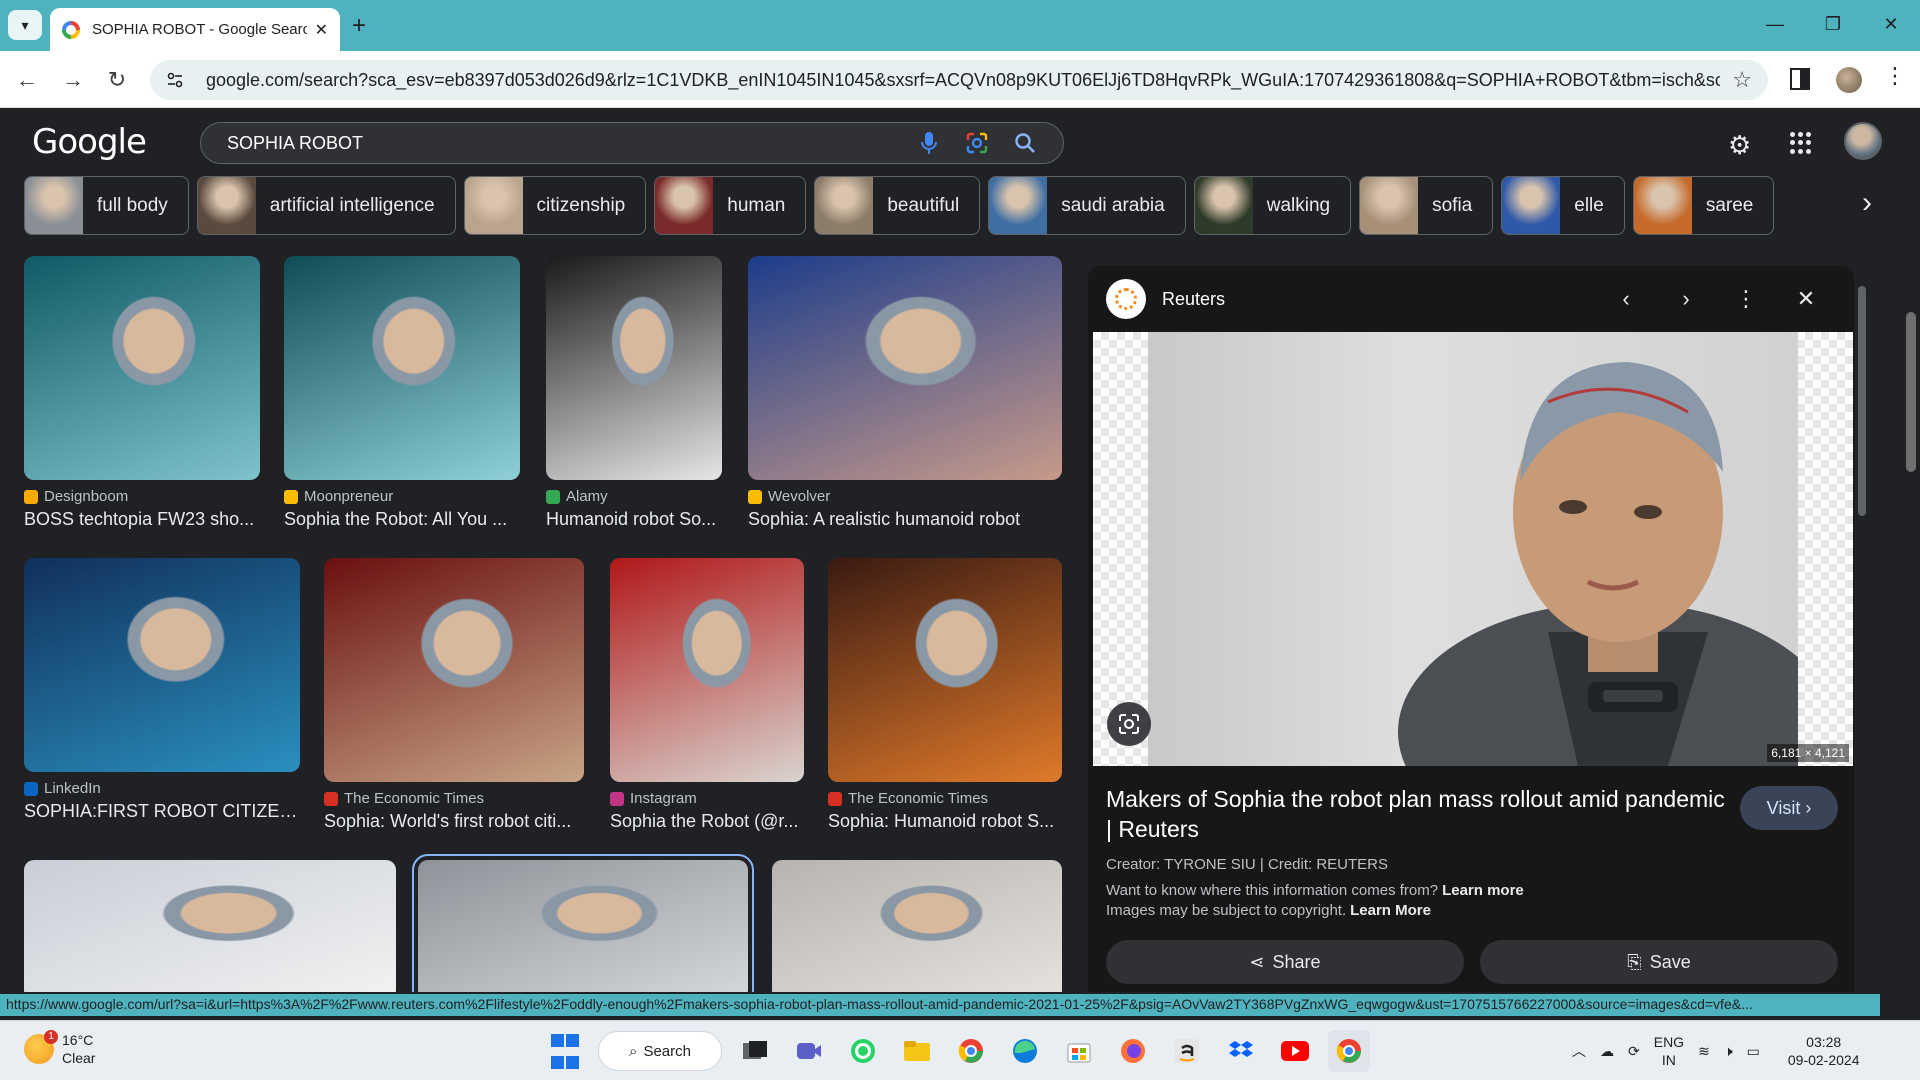 The height and width of the screenshot is (1080, 1920). What do you see at coordinates (175, 80) in the screenshot?
I see `site-info-icon` at bounding box center [175, 80].